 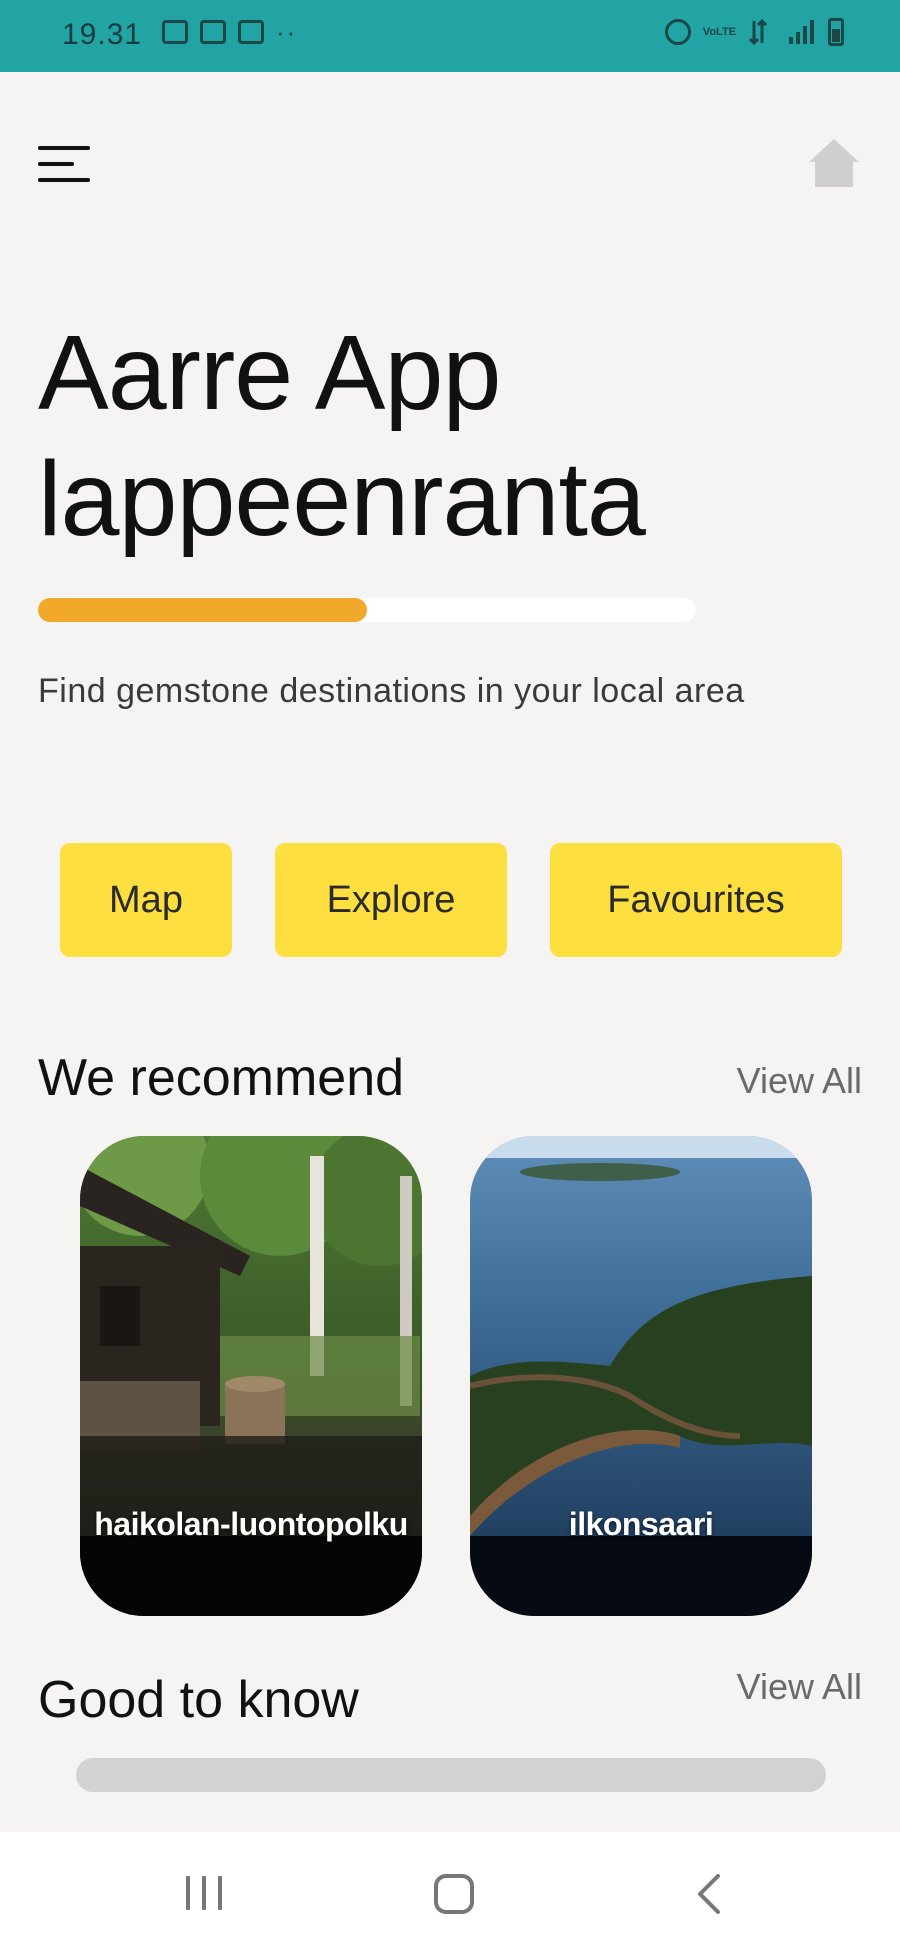 I want to click on back-icon, so click(x=710, y=1894).